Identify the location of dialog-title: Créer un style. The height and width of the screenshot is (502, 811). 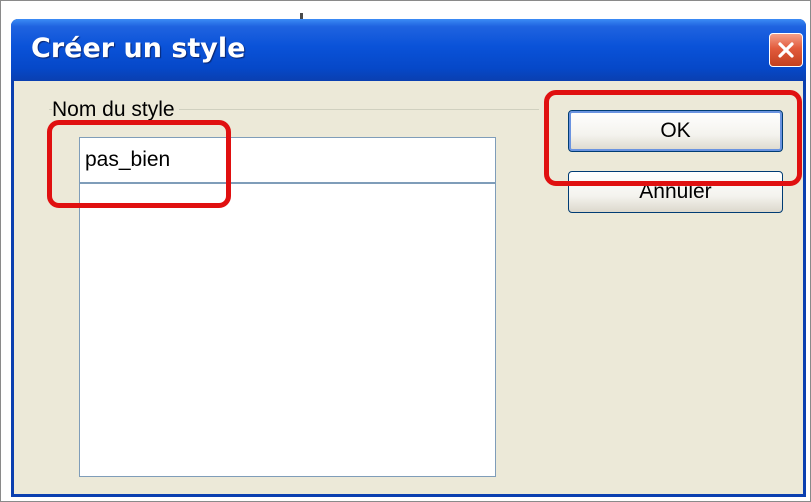
(138, 48).